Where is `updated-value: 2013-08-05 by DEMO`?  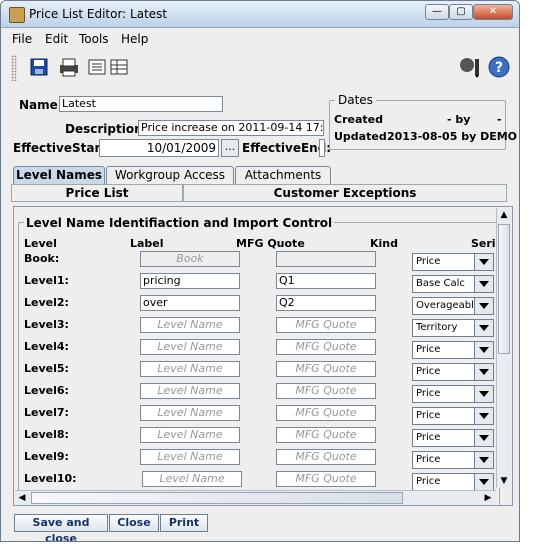
updated-value: 2013-08-05 by DEMO is located at coordinates (452, 136).